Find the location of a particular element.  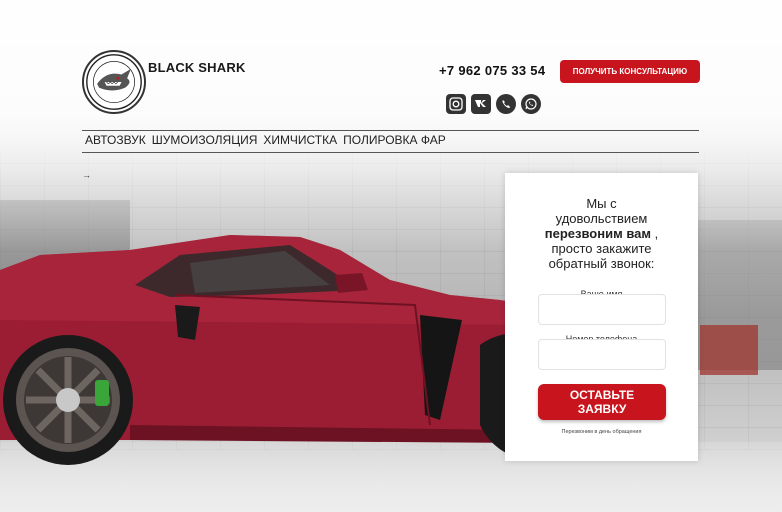

brand-name: BLACK SHARK is located at coordinates (197, 67).